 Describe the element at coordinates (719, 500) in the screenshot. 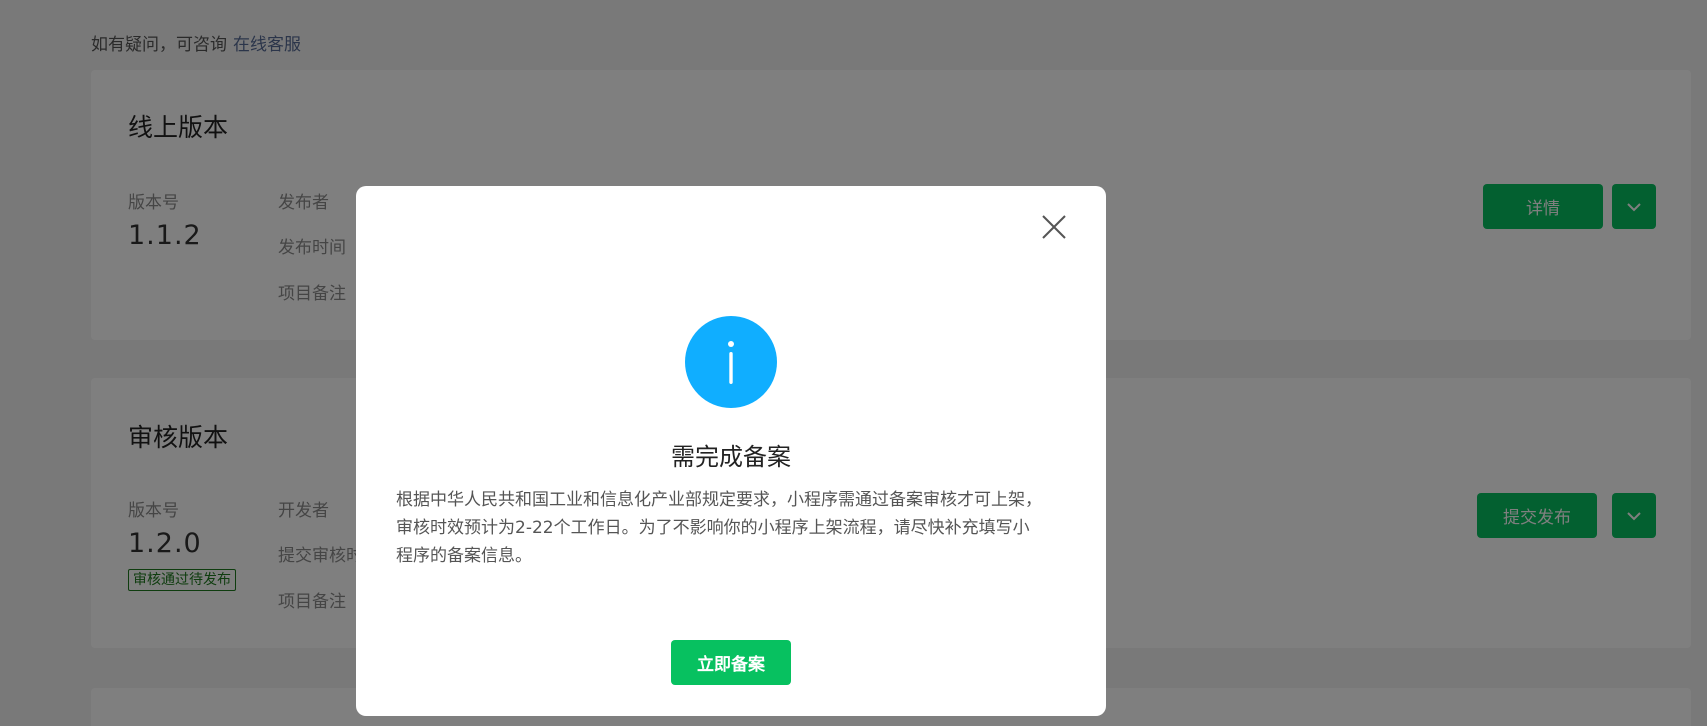

I see `dialog-body-line: 根据中华人民共和国工业和信息化产业部规定要求，小程序需通过备案审核才可上架，` at that location.